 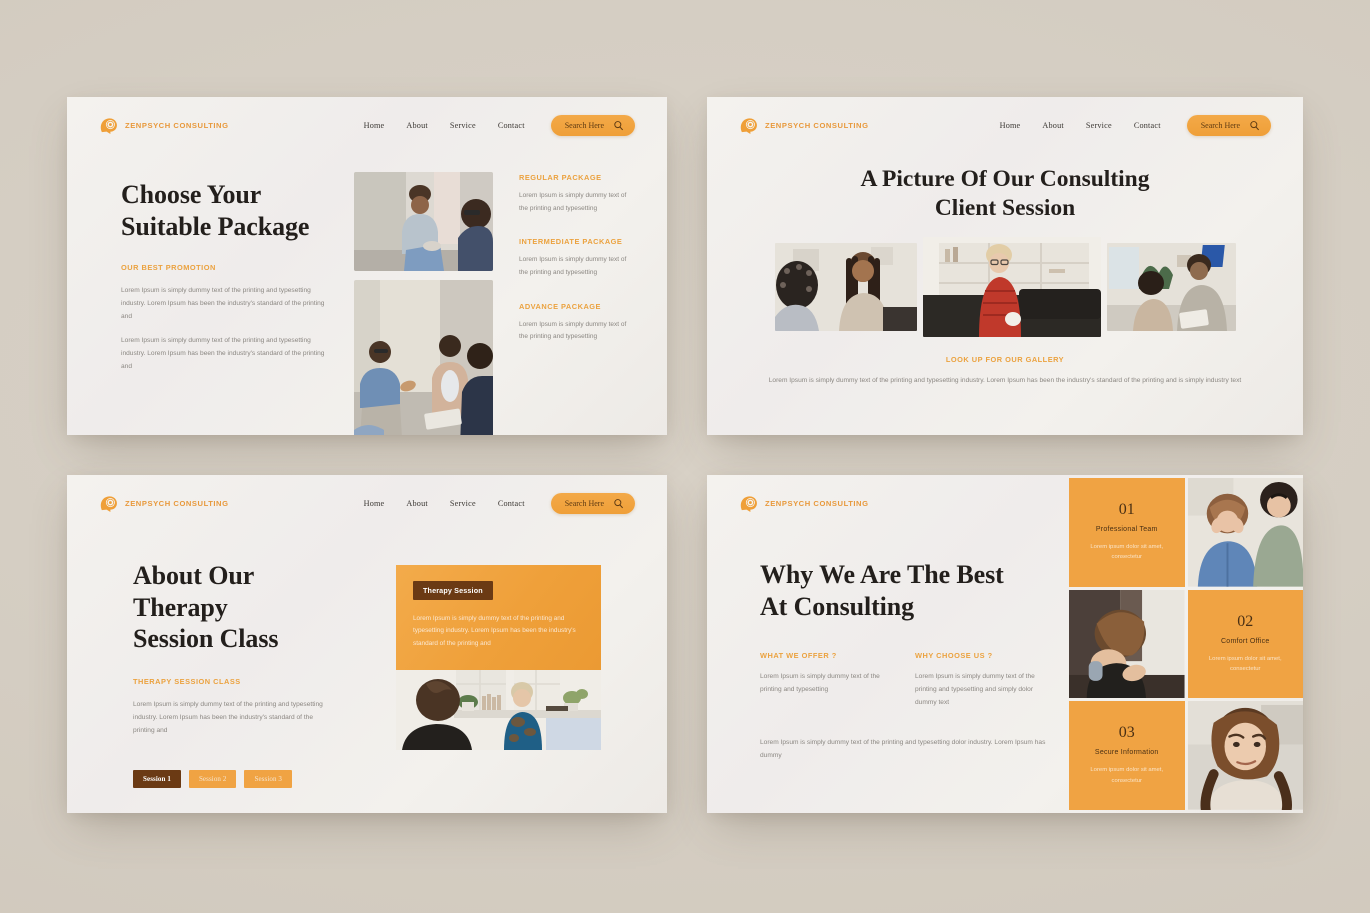 I want to click on feature-number: 01, so click(x=1126, y=509).